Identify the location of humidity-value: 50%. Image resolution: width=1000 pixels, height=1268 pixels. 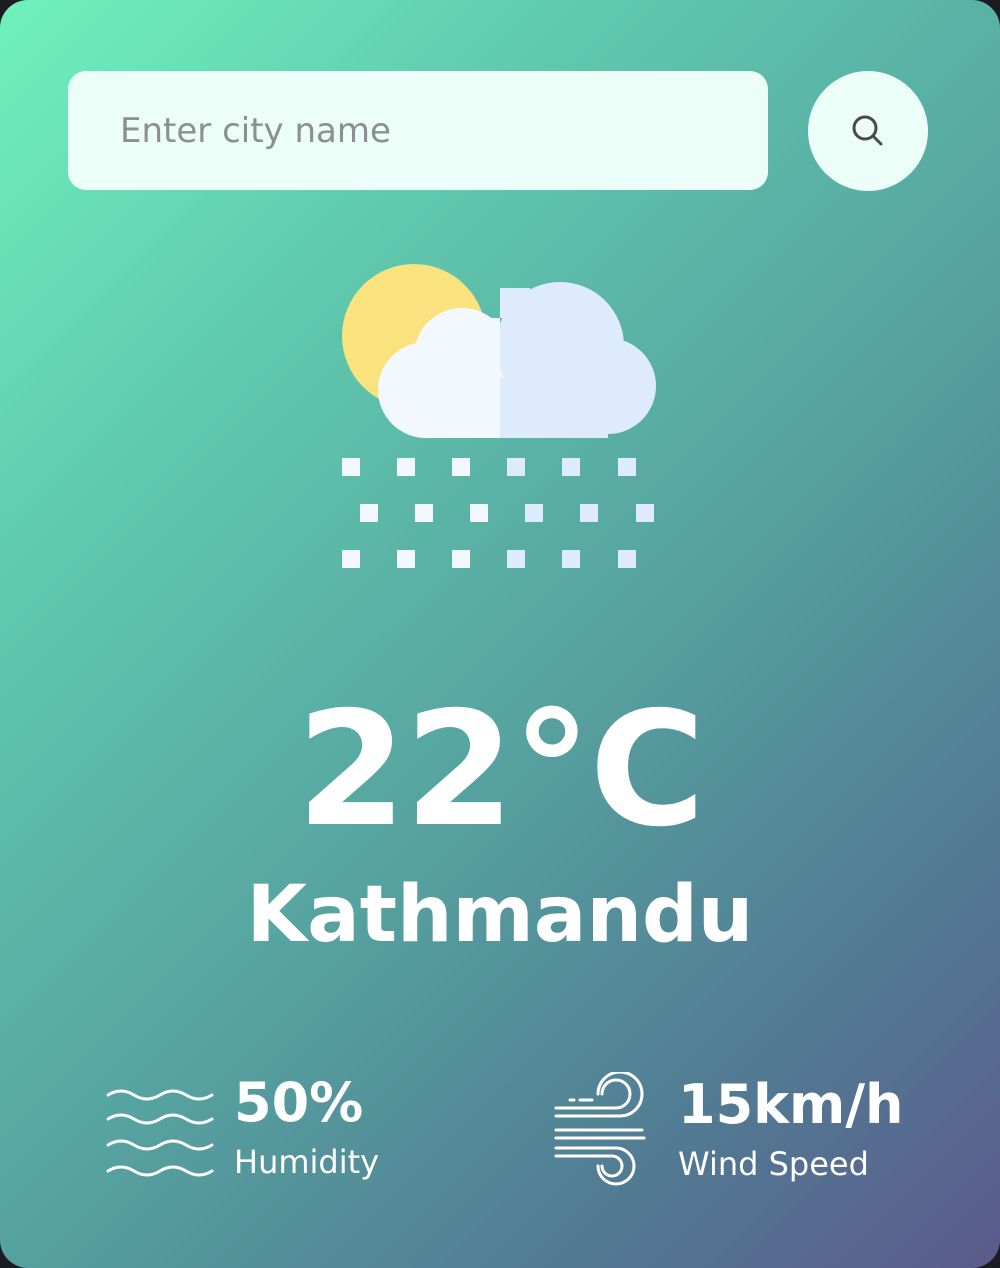
(299, 1102).